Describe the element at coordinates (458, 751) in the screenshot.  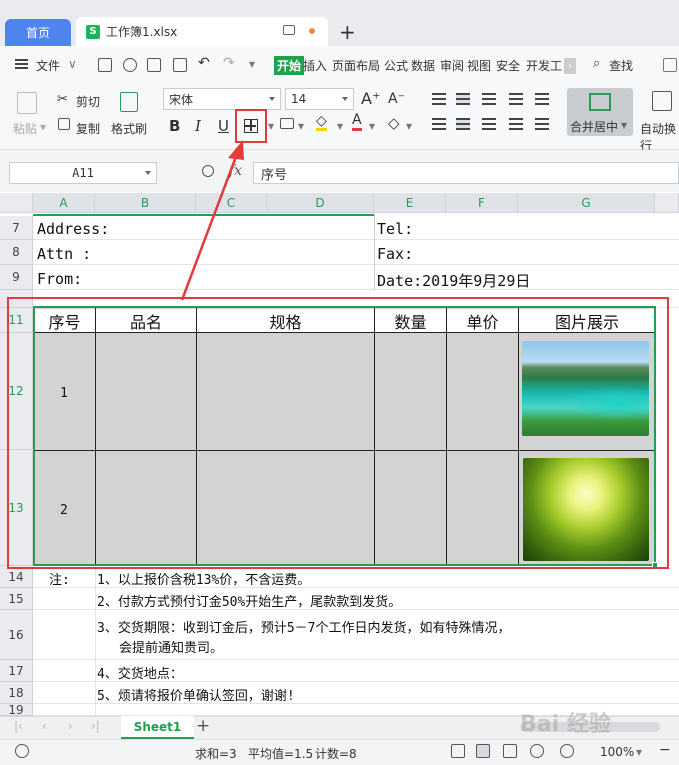
I see `fullscreen-icon` at that location.